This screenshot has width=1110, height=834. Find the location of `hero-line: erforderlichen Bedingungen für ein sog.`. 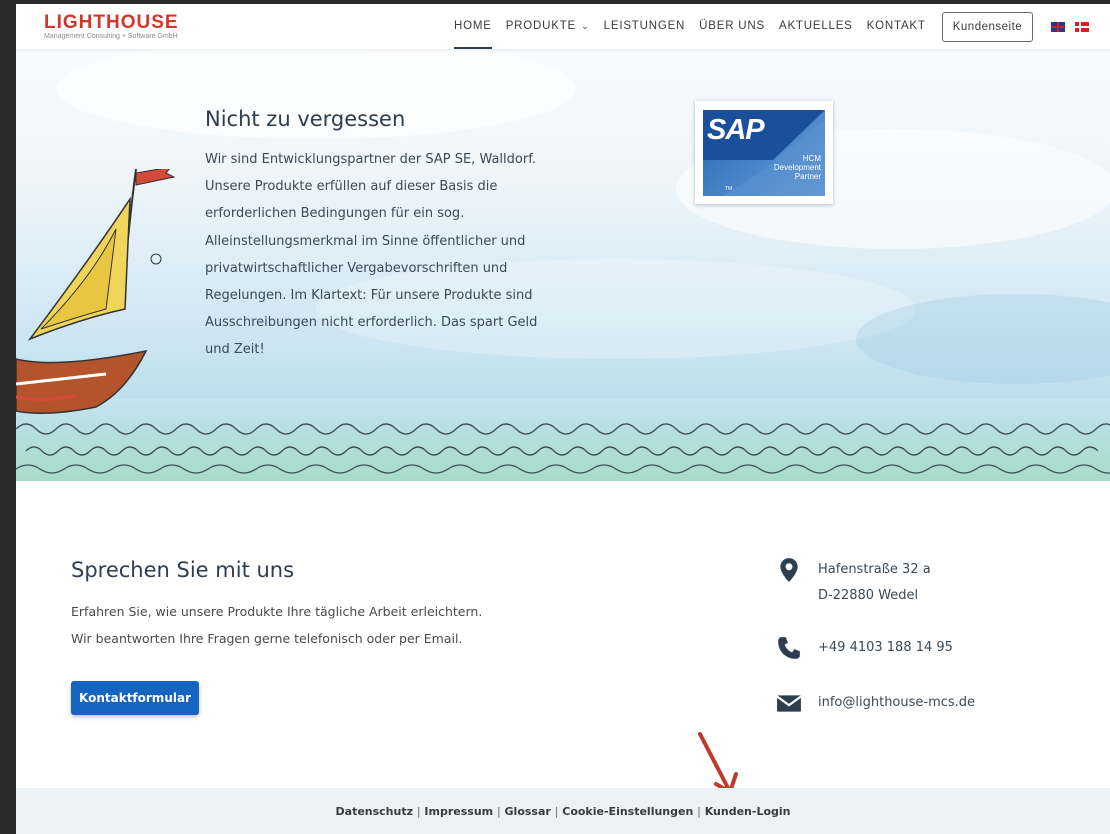

hero-line: erforderlichen Bedingungen für ein sog. is located at coordinates (335, 214).